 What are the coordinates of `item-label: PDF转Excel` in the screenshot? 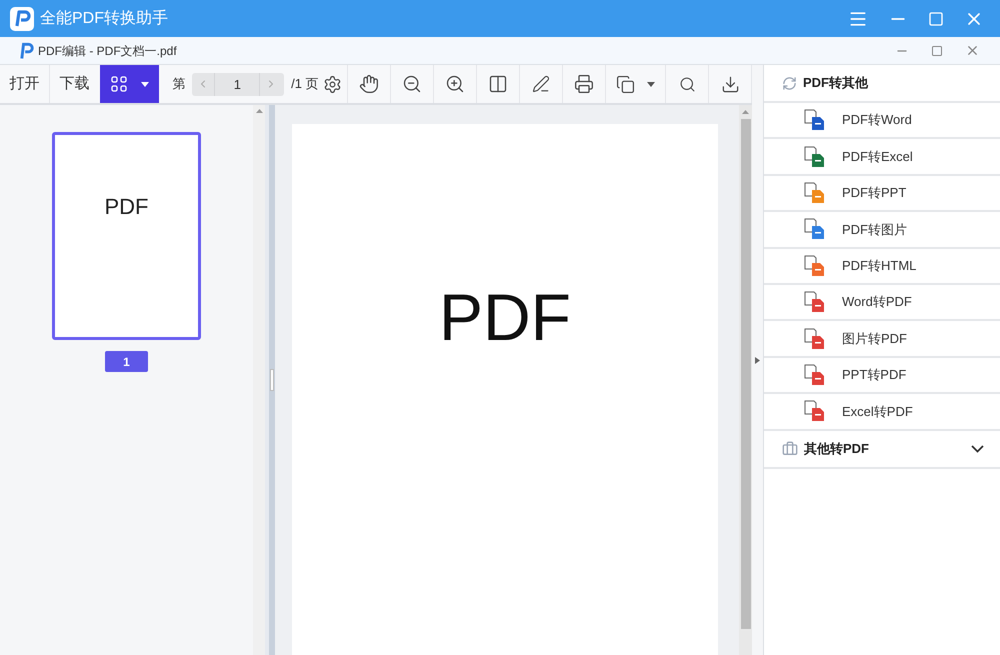 It's located at (877, 157).